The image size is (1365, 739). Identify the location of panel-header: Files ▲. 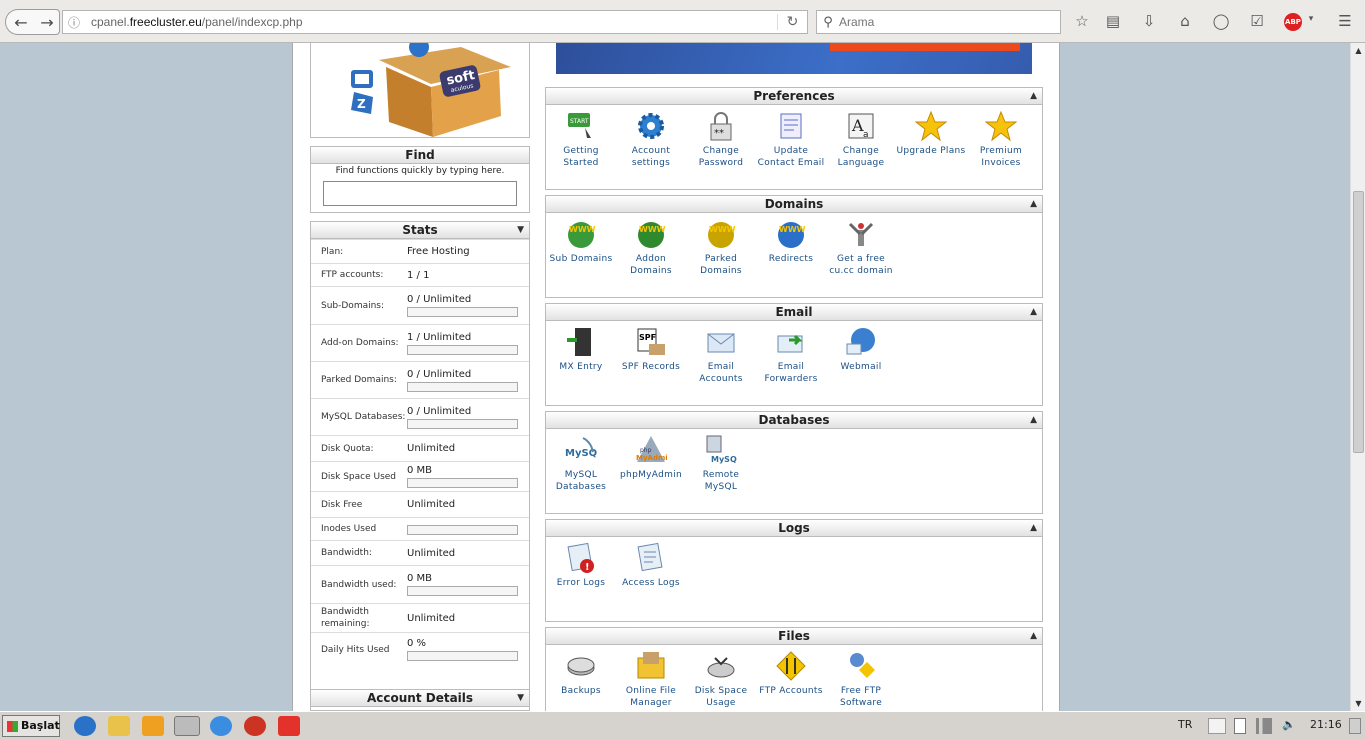
(794, 636).